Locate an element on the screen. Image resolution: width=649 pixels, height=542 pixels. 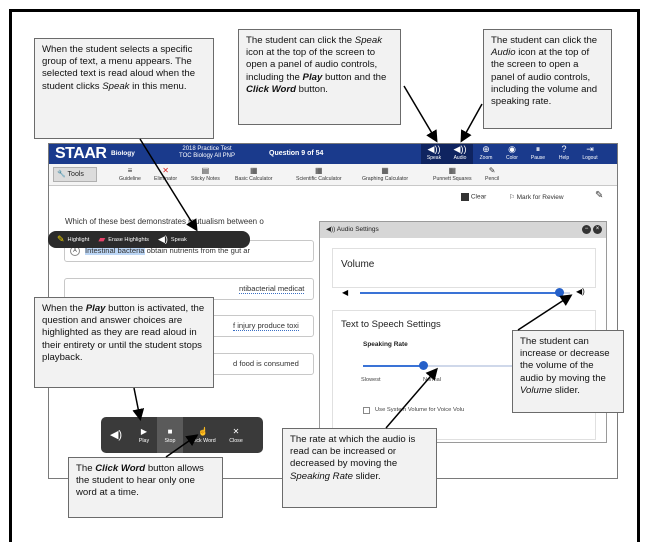
arrow-to-volume-slider is located at coordinates (545, 312).